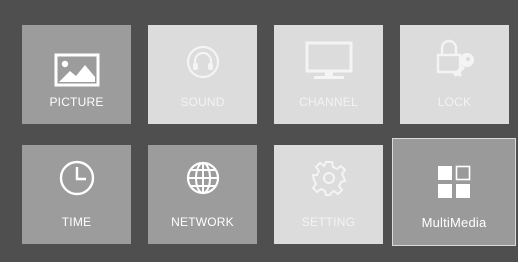  Describe the element at coordinates (202, 178) in the screenshot. I see `network-icon` at that location.